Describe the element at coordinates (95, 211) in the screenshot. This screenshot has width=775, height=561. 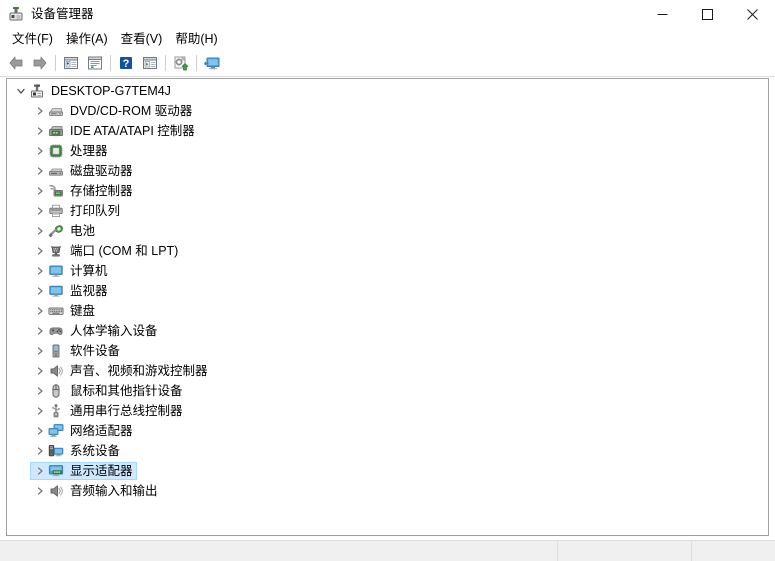
I see `tree-item-label: 打印队列` at that location.